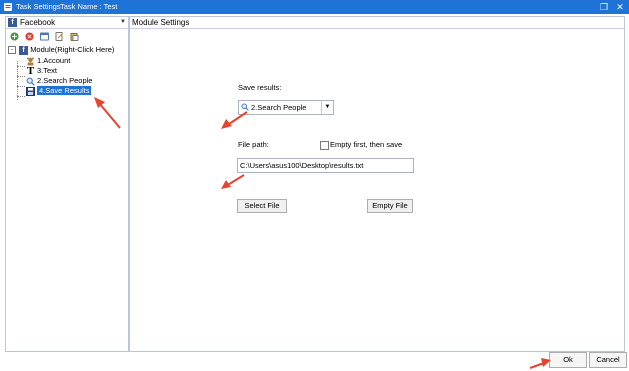  Describe the element at coordinates (377, 23) in the screenshot. I see `module-settings-header: Module Settings` at that location.